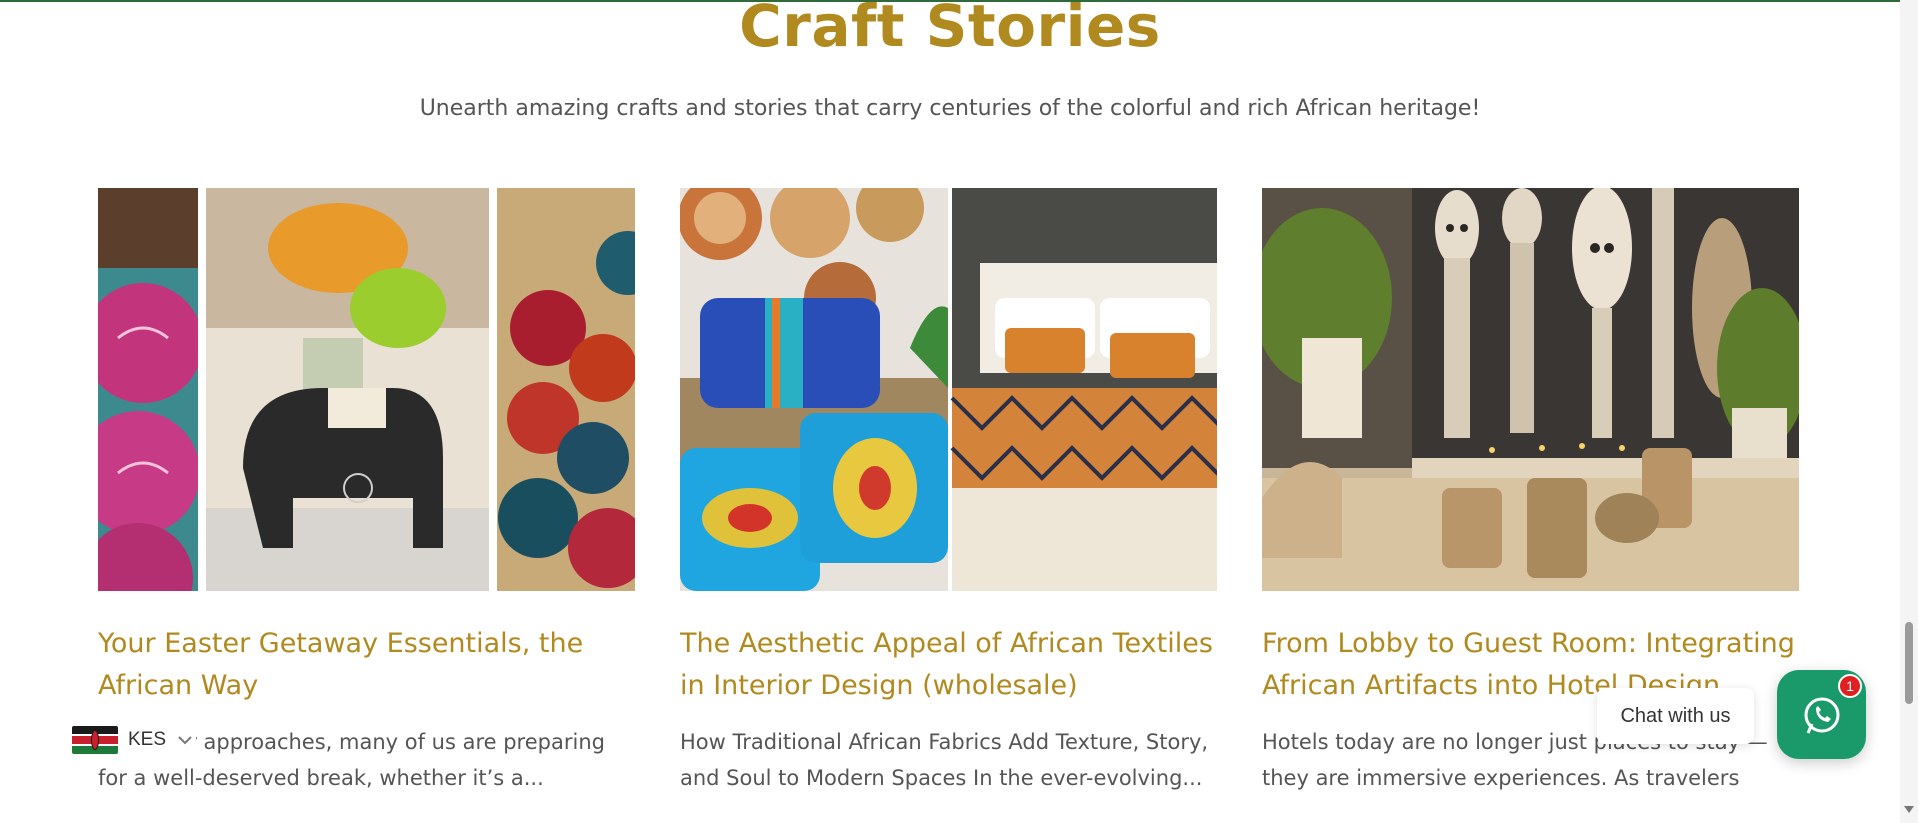 The width and height of the screenshot is (1918, 823). I want to click on chevron-down-icon, so click(185, 740).